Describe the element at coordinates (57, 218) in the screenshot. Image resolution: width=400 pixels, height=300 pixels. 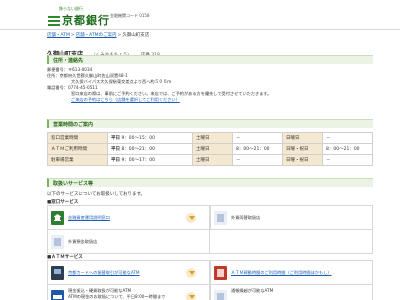
I see `bank-building-icon` at that location.